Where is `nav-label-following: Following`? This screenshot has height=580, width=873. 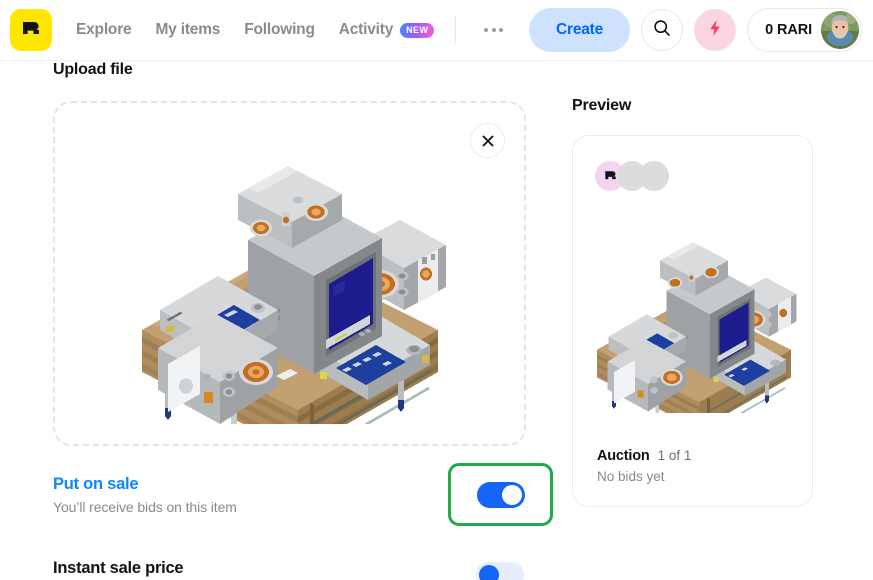 nav-label-following: Following is located at coordinates (279, 29).